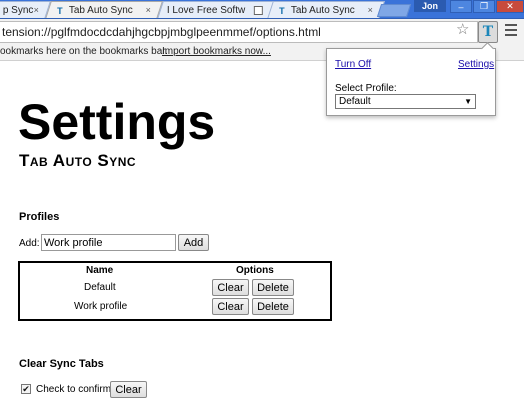 This screenshot has width=524, height=409. I want to click on column-header-name: Name, so click(100, 270).